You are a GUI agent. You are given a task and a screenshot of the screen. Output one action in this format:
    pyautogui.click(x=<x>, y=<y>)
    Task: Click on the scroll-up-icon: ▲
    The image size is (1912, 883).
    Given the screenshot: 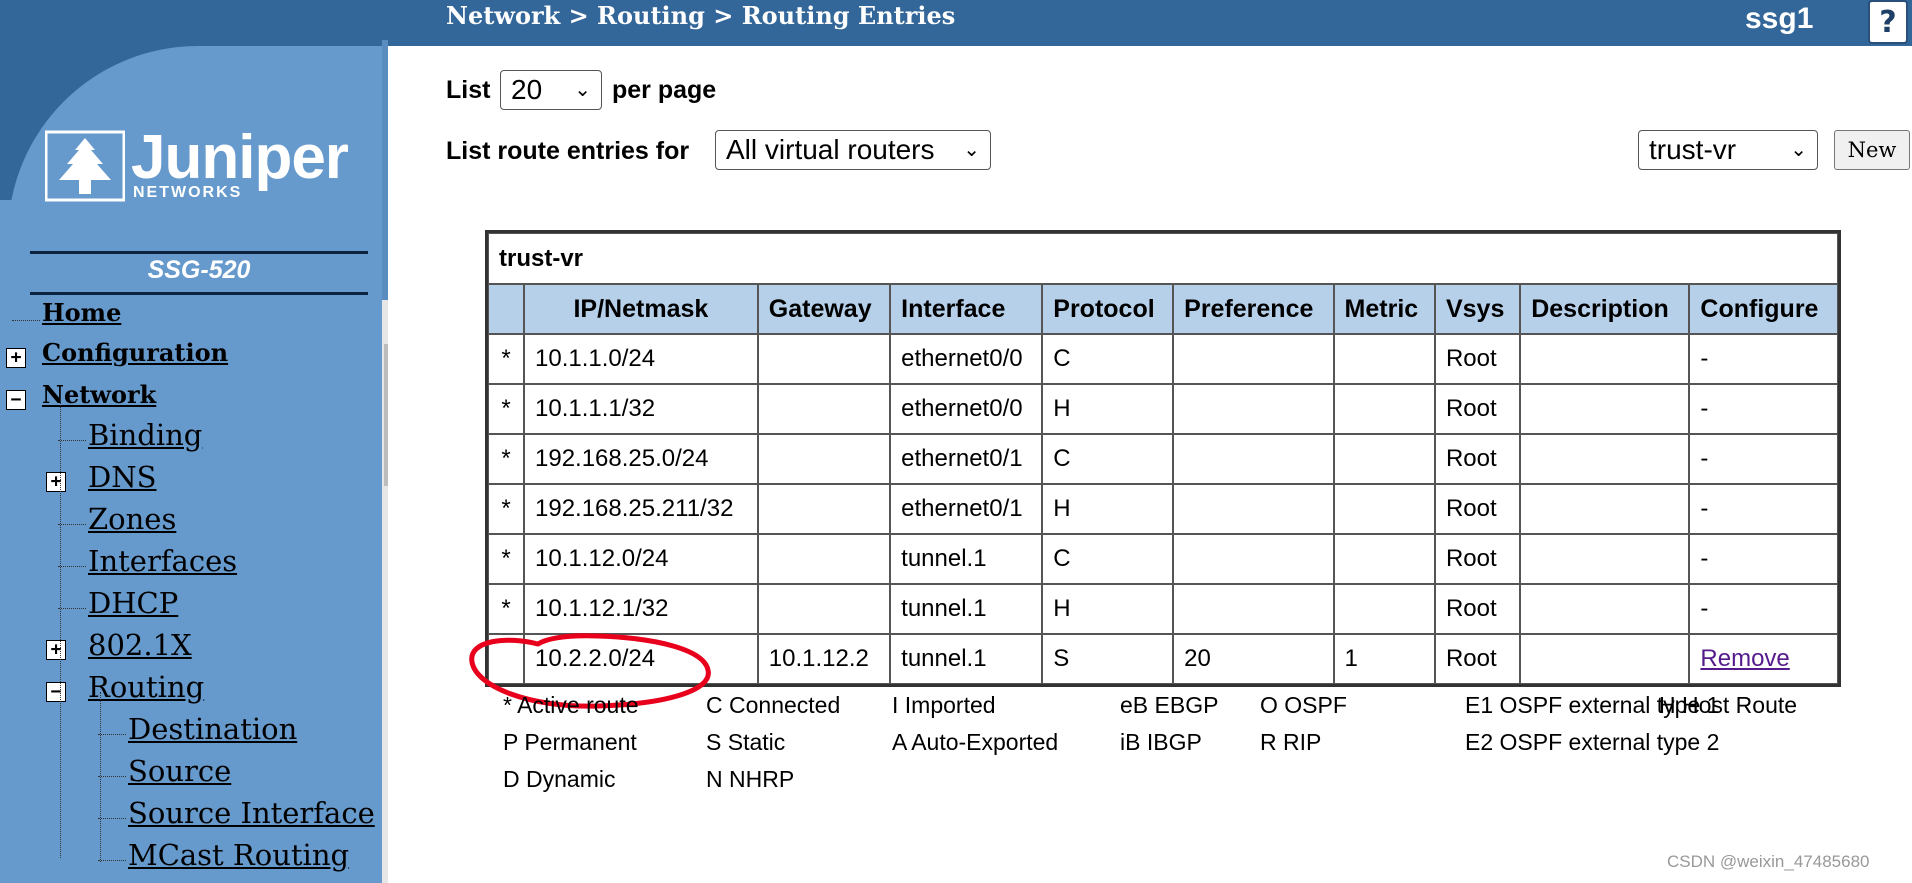 What is the action you would take?
    pyautogui.click(x=385, y=312)
    